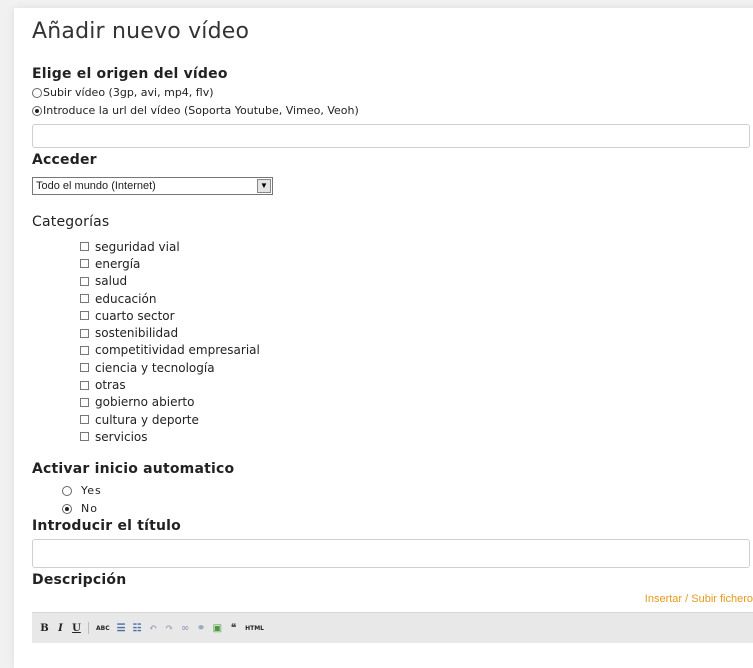 The width and height of the screenshot is (753, 668). I want to click on category-item: educación, so click(170, 298).